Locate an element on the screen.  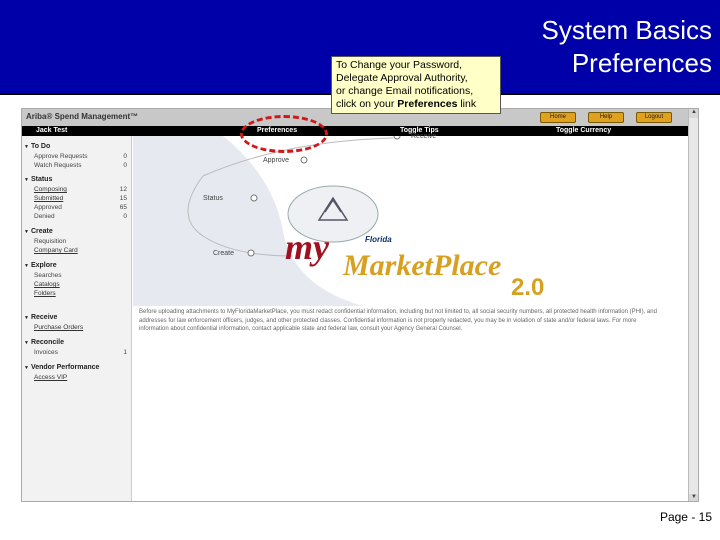
sidebar-item-invoices: Invoices is located at coordinates (46, 352).